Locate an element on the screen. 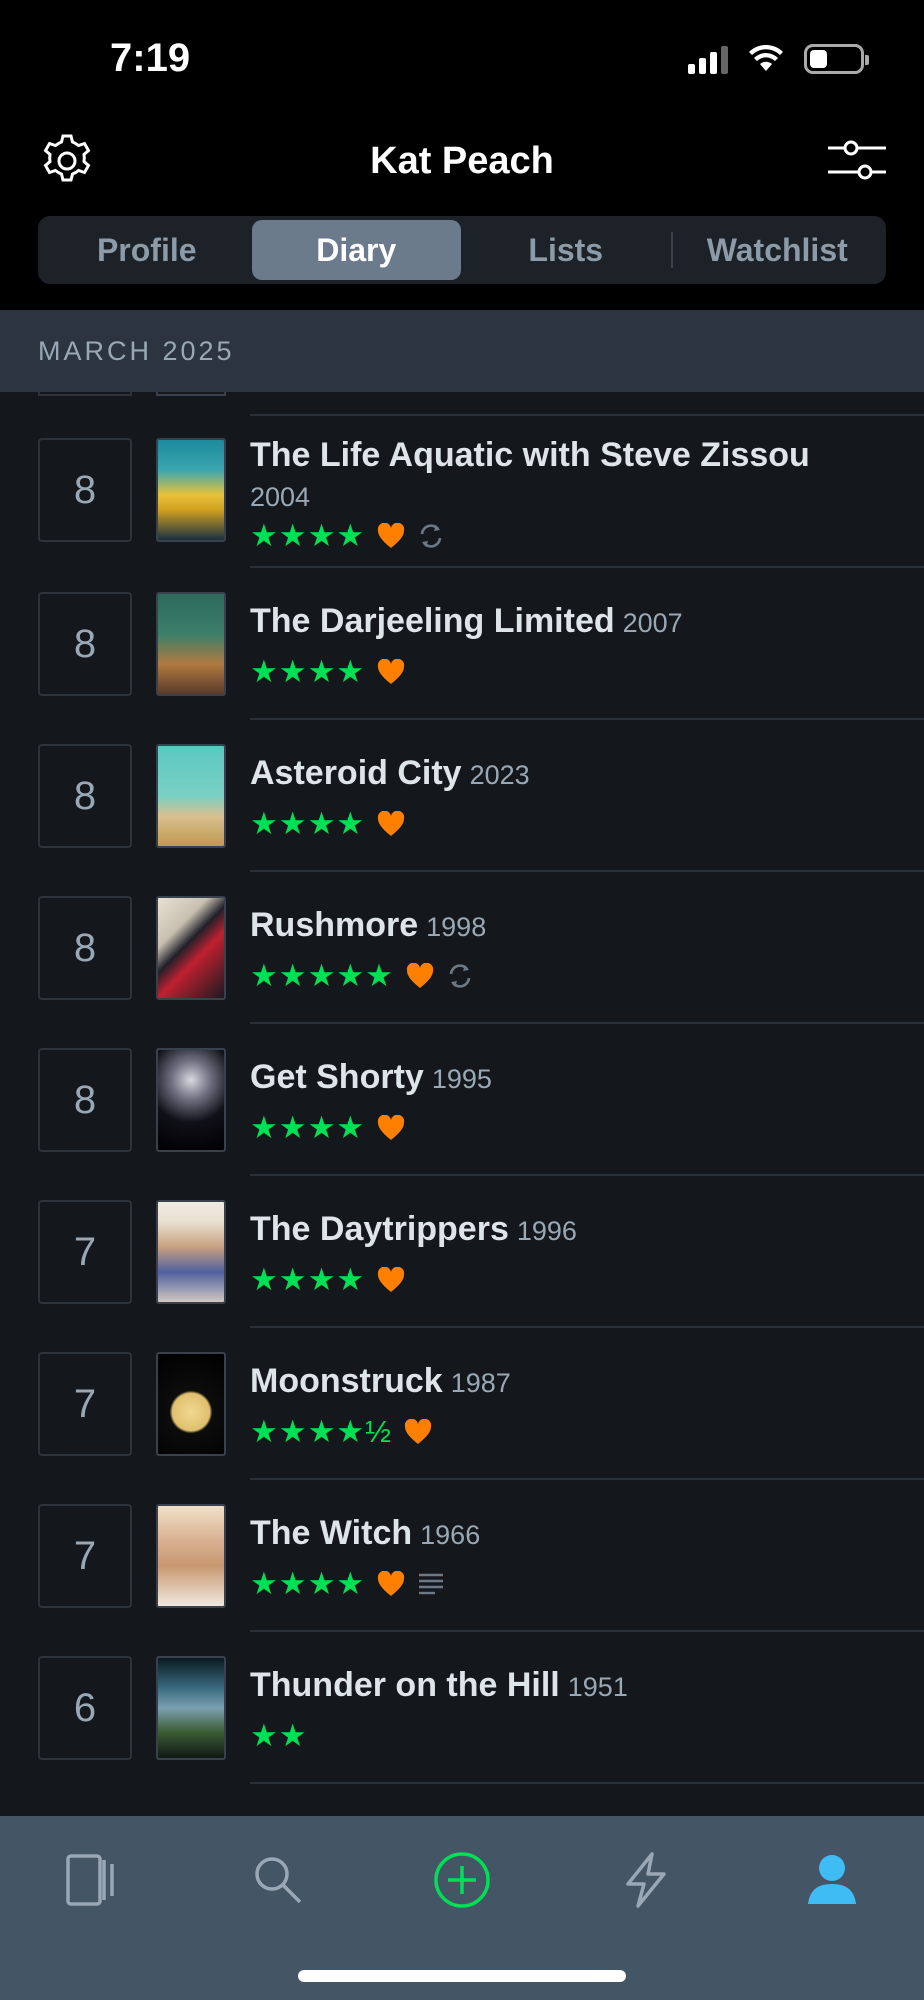 The width and height of the screenshot is (924, 2000). cellular-signal-icon is located at coordinates (708, 59).